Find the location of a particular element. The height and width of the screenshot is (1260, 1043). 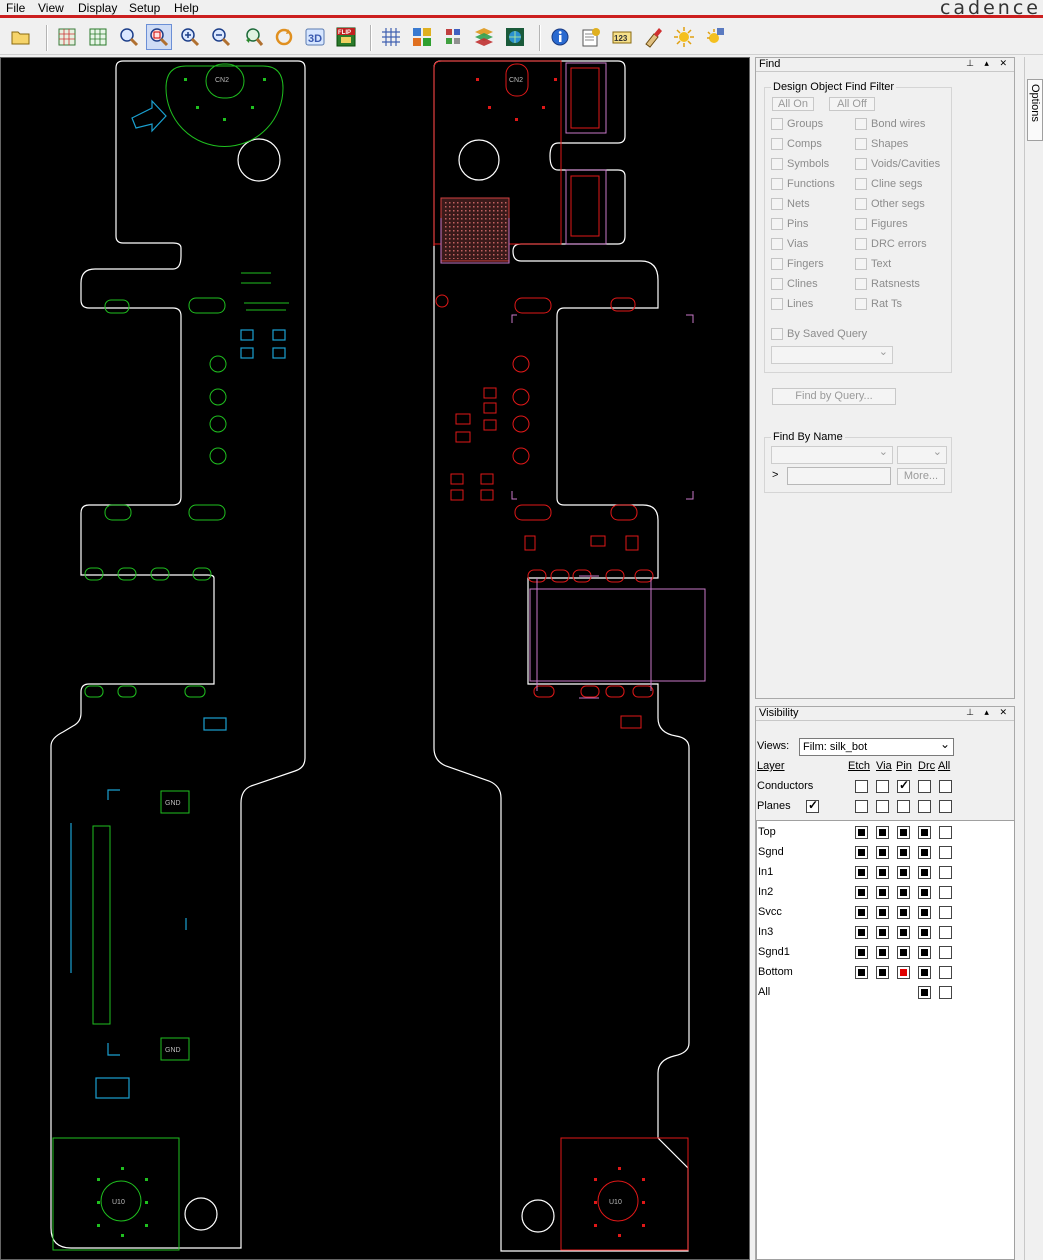

find-filter-item: Other segs is located at coordinates (890, 204).